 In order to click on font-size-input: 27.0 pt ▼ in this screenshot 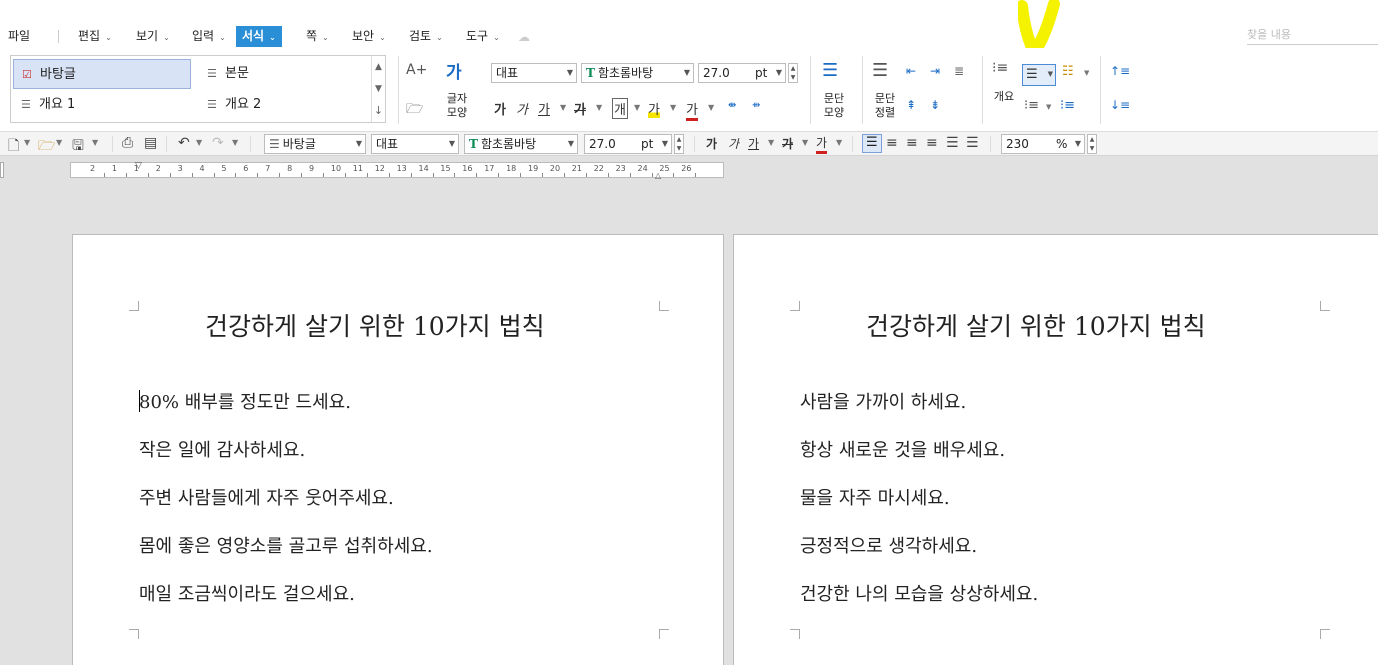, I will do `click(742, 73)`.